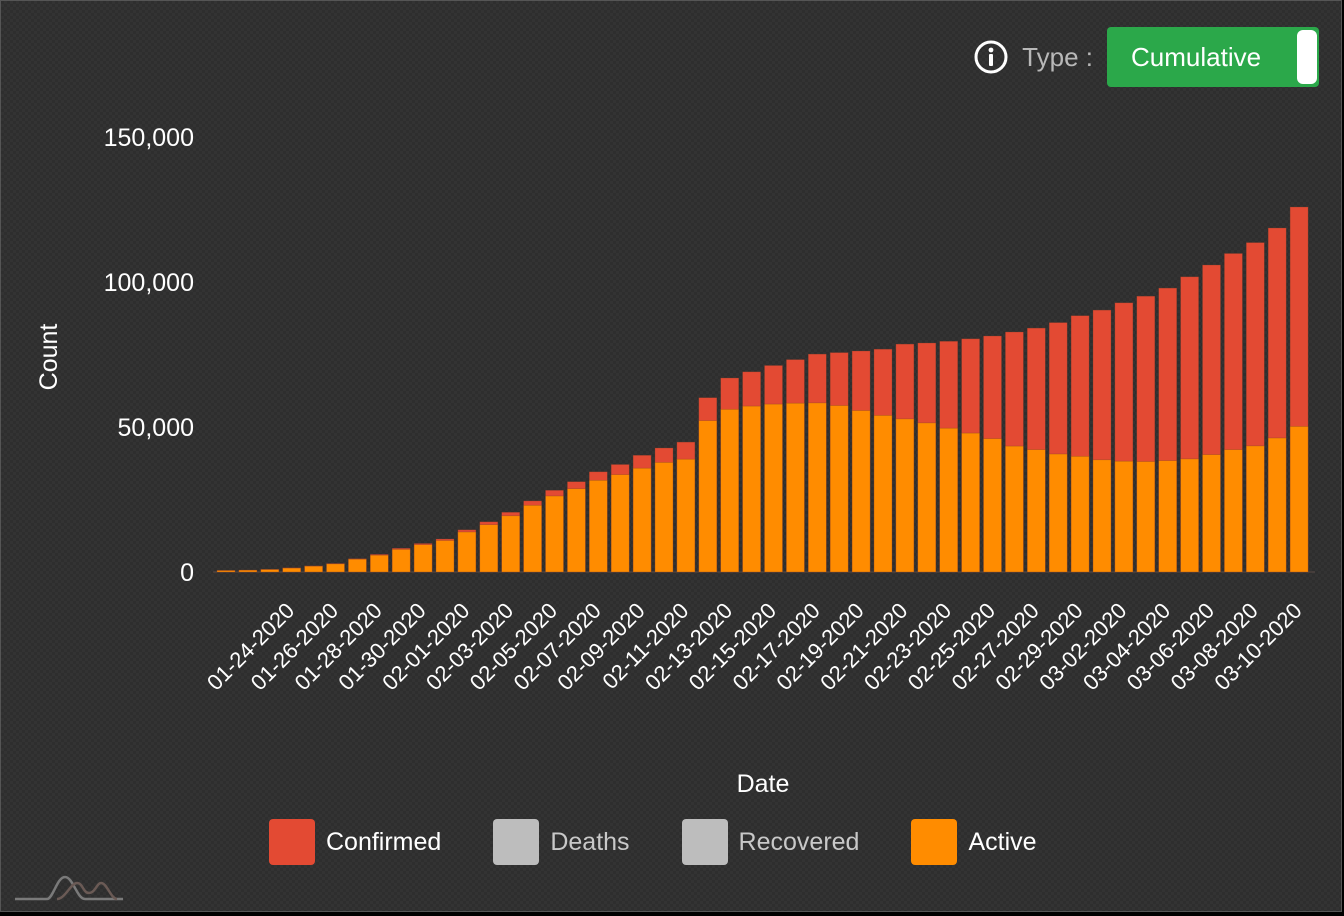 The width and height of the screenshot is (1344, 916). Describe the element at coordinates (679, 842) in the screenshot. I see `legend: Confirmed Deaths Recovered Active` at that location.